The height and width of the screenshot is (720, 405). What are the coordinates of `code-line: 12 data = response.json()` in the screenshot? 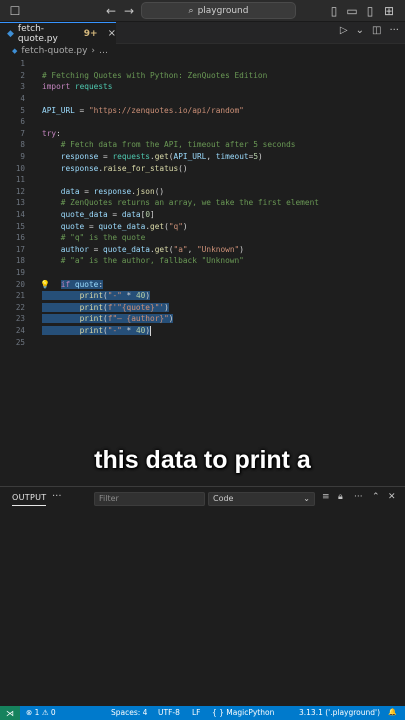 It's located at (202, 192).